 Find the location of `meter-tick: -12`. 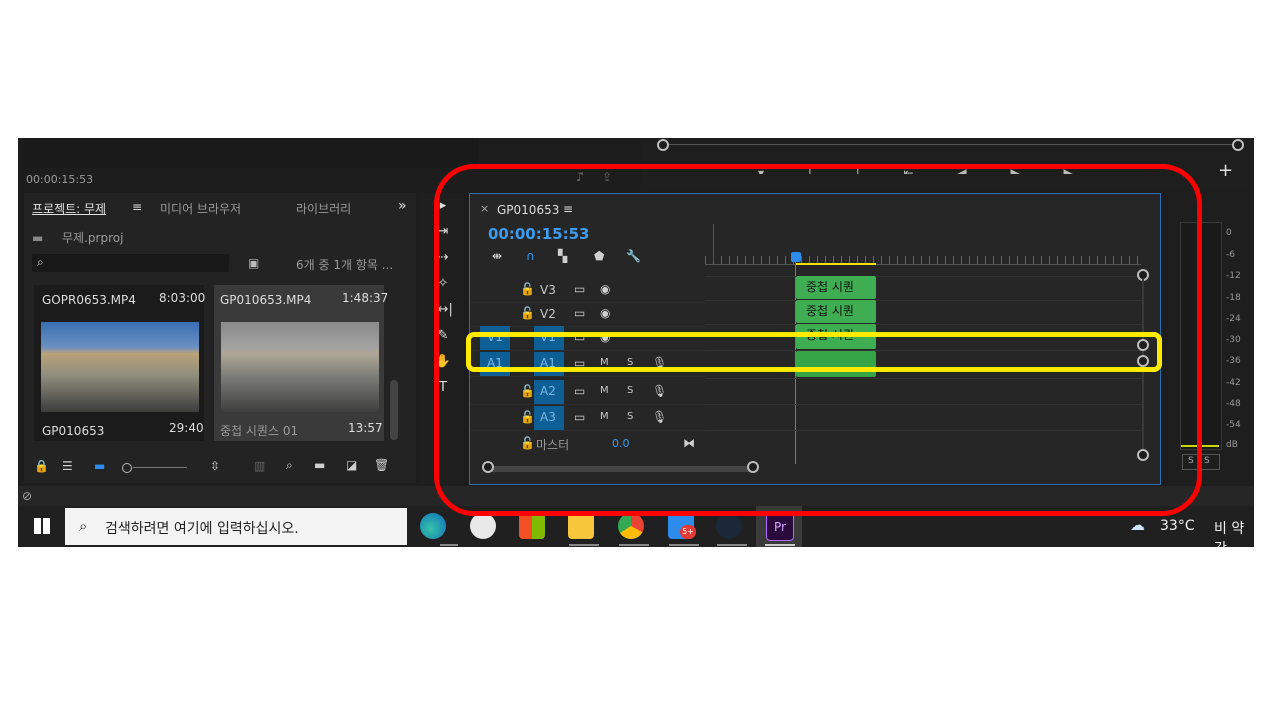

meter-tick: -12 is located at coordinates (1233, 276).